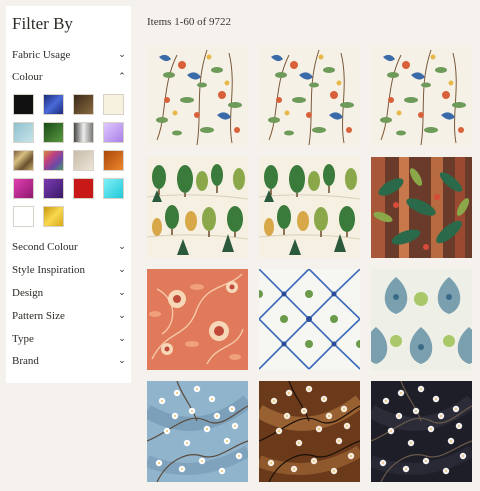  Describe the element at coordinates (69, 339) in the screenshot. I see `filter-type: Type ⌄` at that location.